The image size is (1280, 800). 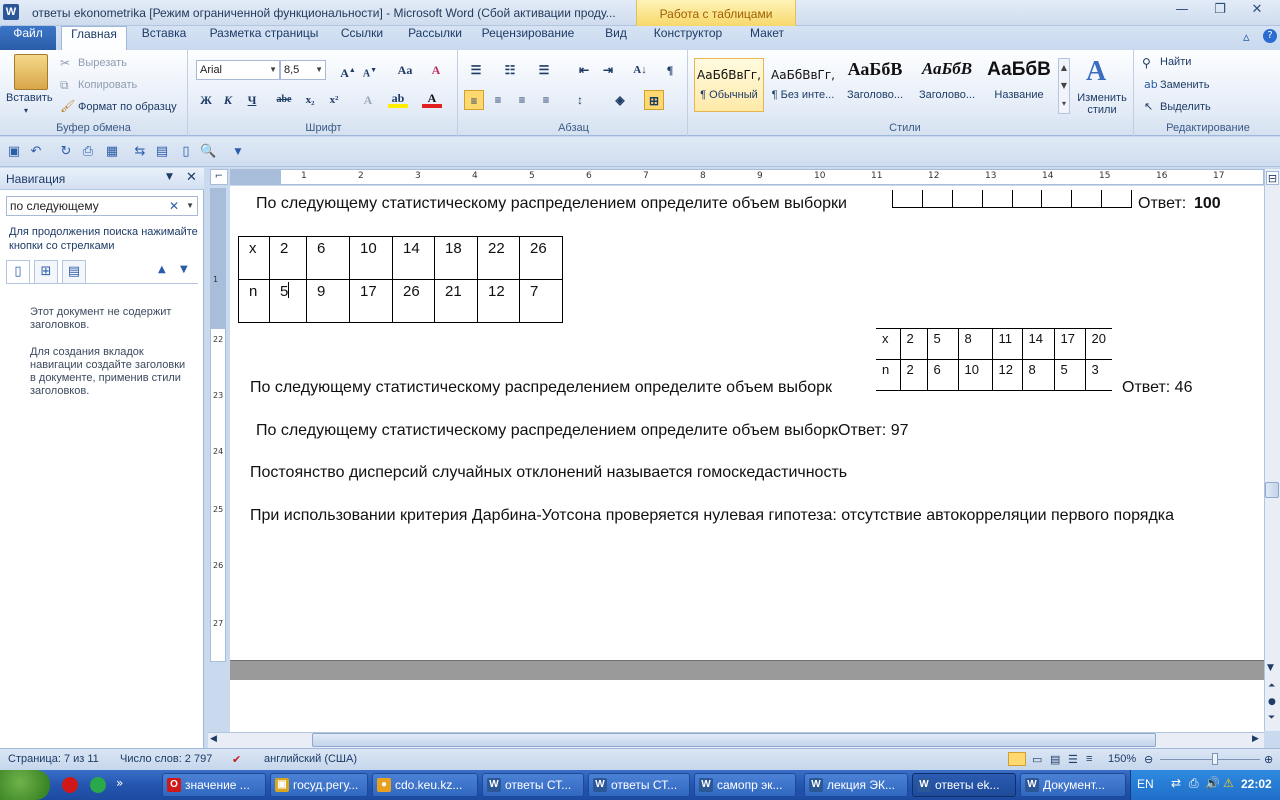 I want to click on page-counter: Страница: 7 из 11, so click(x=53, y=759).